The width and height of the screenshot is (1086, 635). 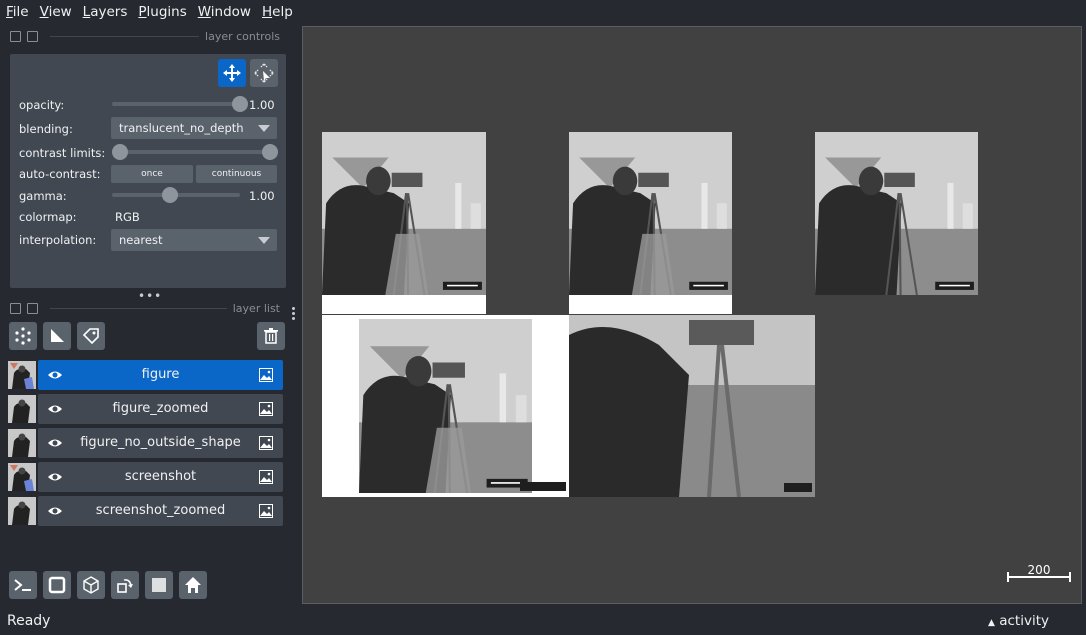 I want to click on menu-bar: File View Layers Plugins Window Help, so click(x=543, y=12).